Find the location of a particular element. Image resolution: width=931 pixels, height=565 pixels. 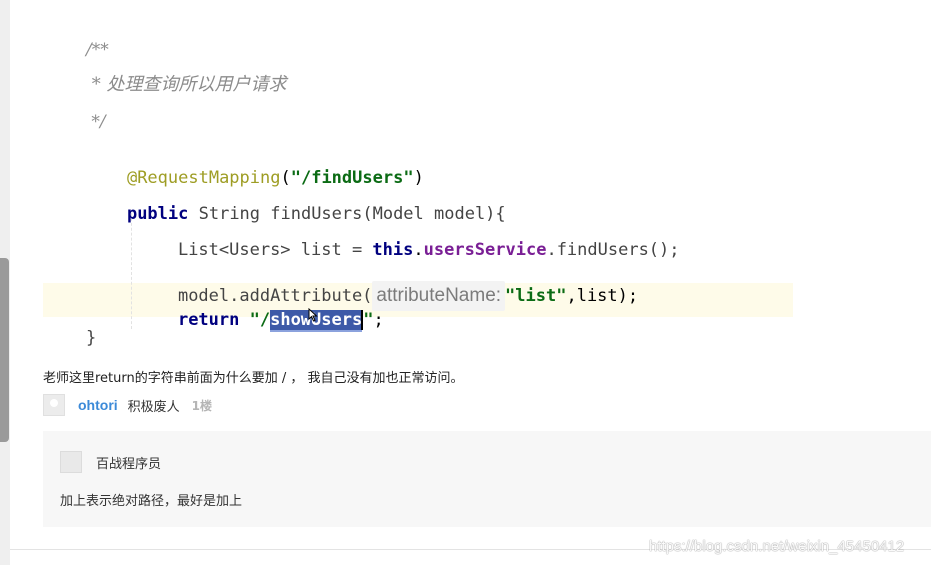

code-line-closing-brace: } is located at coordinates (91, 338).